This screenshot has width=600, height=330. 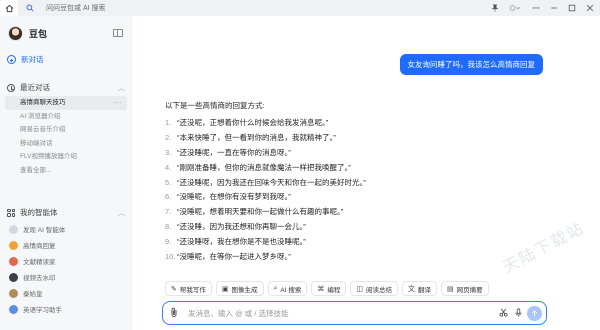 I want to click on tool-image-button: ▣ 图像生成, so click(x=239, y=288).